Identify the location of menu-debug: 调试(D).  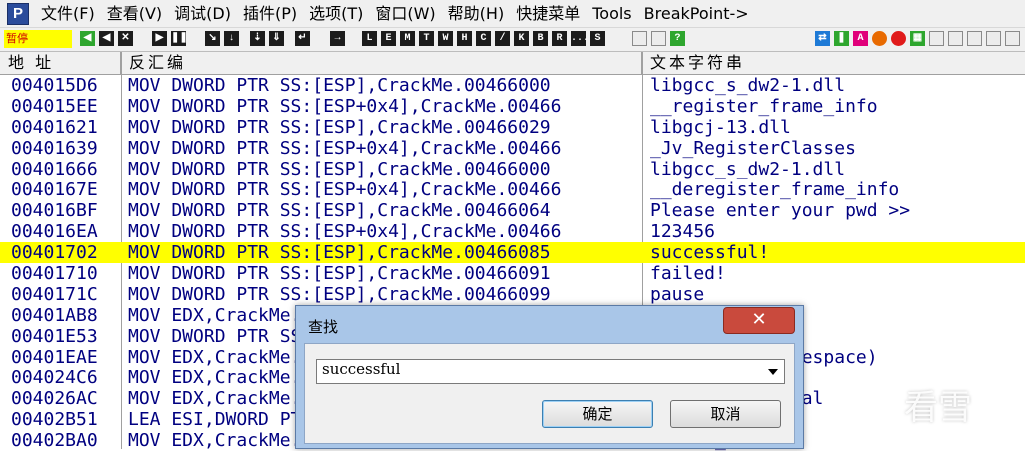
(202, 14).